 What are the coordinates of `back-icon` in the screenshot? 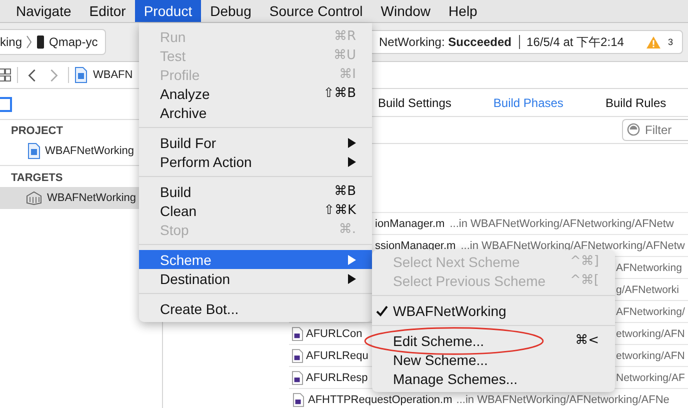 It's located at (32, 75).